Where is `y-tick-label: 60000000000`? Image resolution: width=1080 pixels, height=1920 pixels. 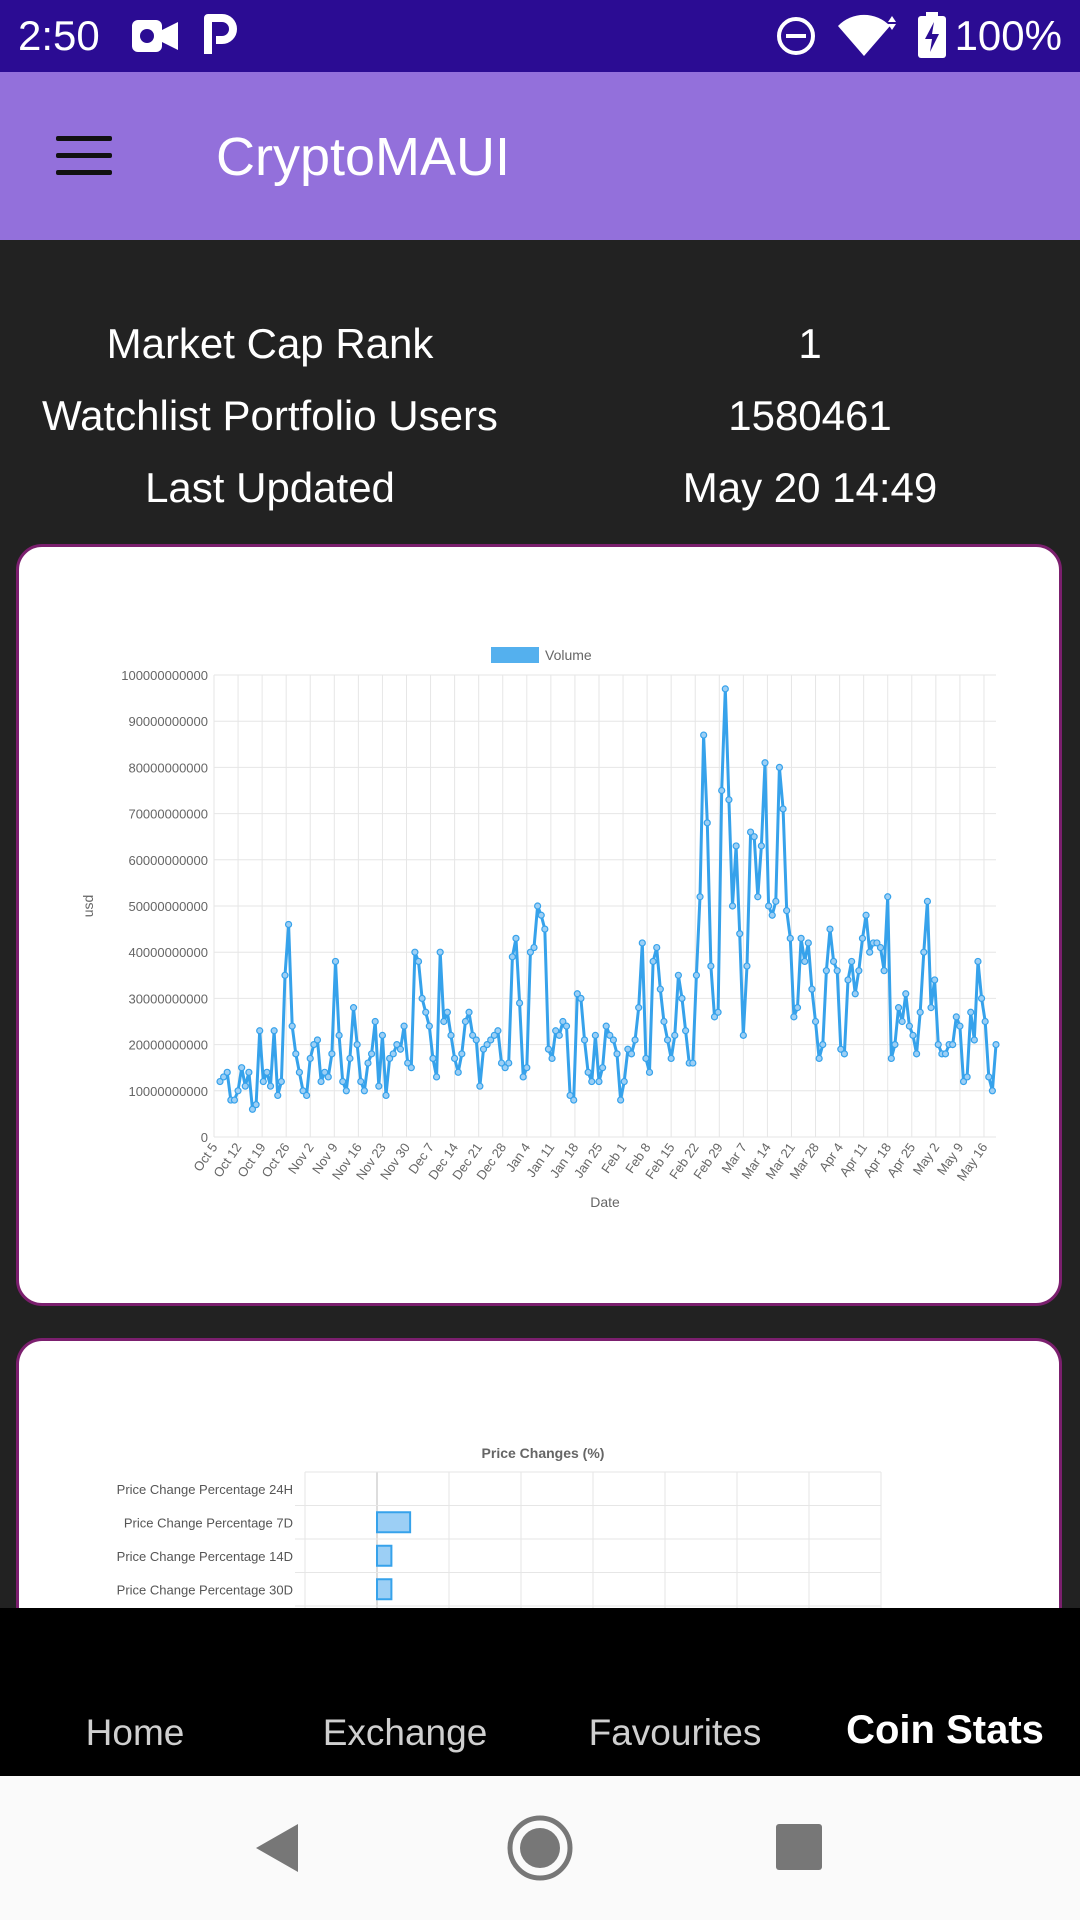
y-tick-label: 60000000000 is located at coordinates (168, 860).